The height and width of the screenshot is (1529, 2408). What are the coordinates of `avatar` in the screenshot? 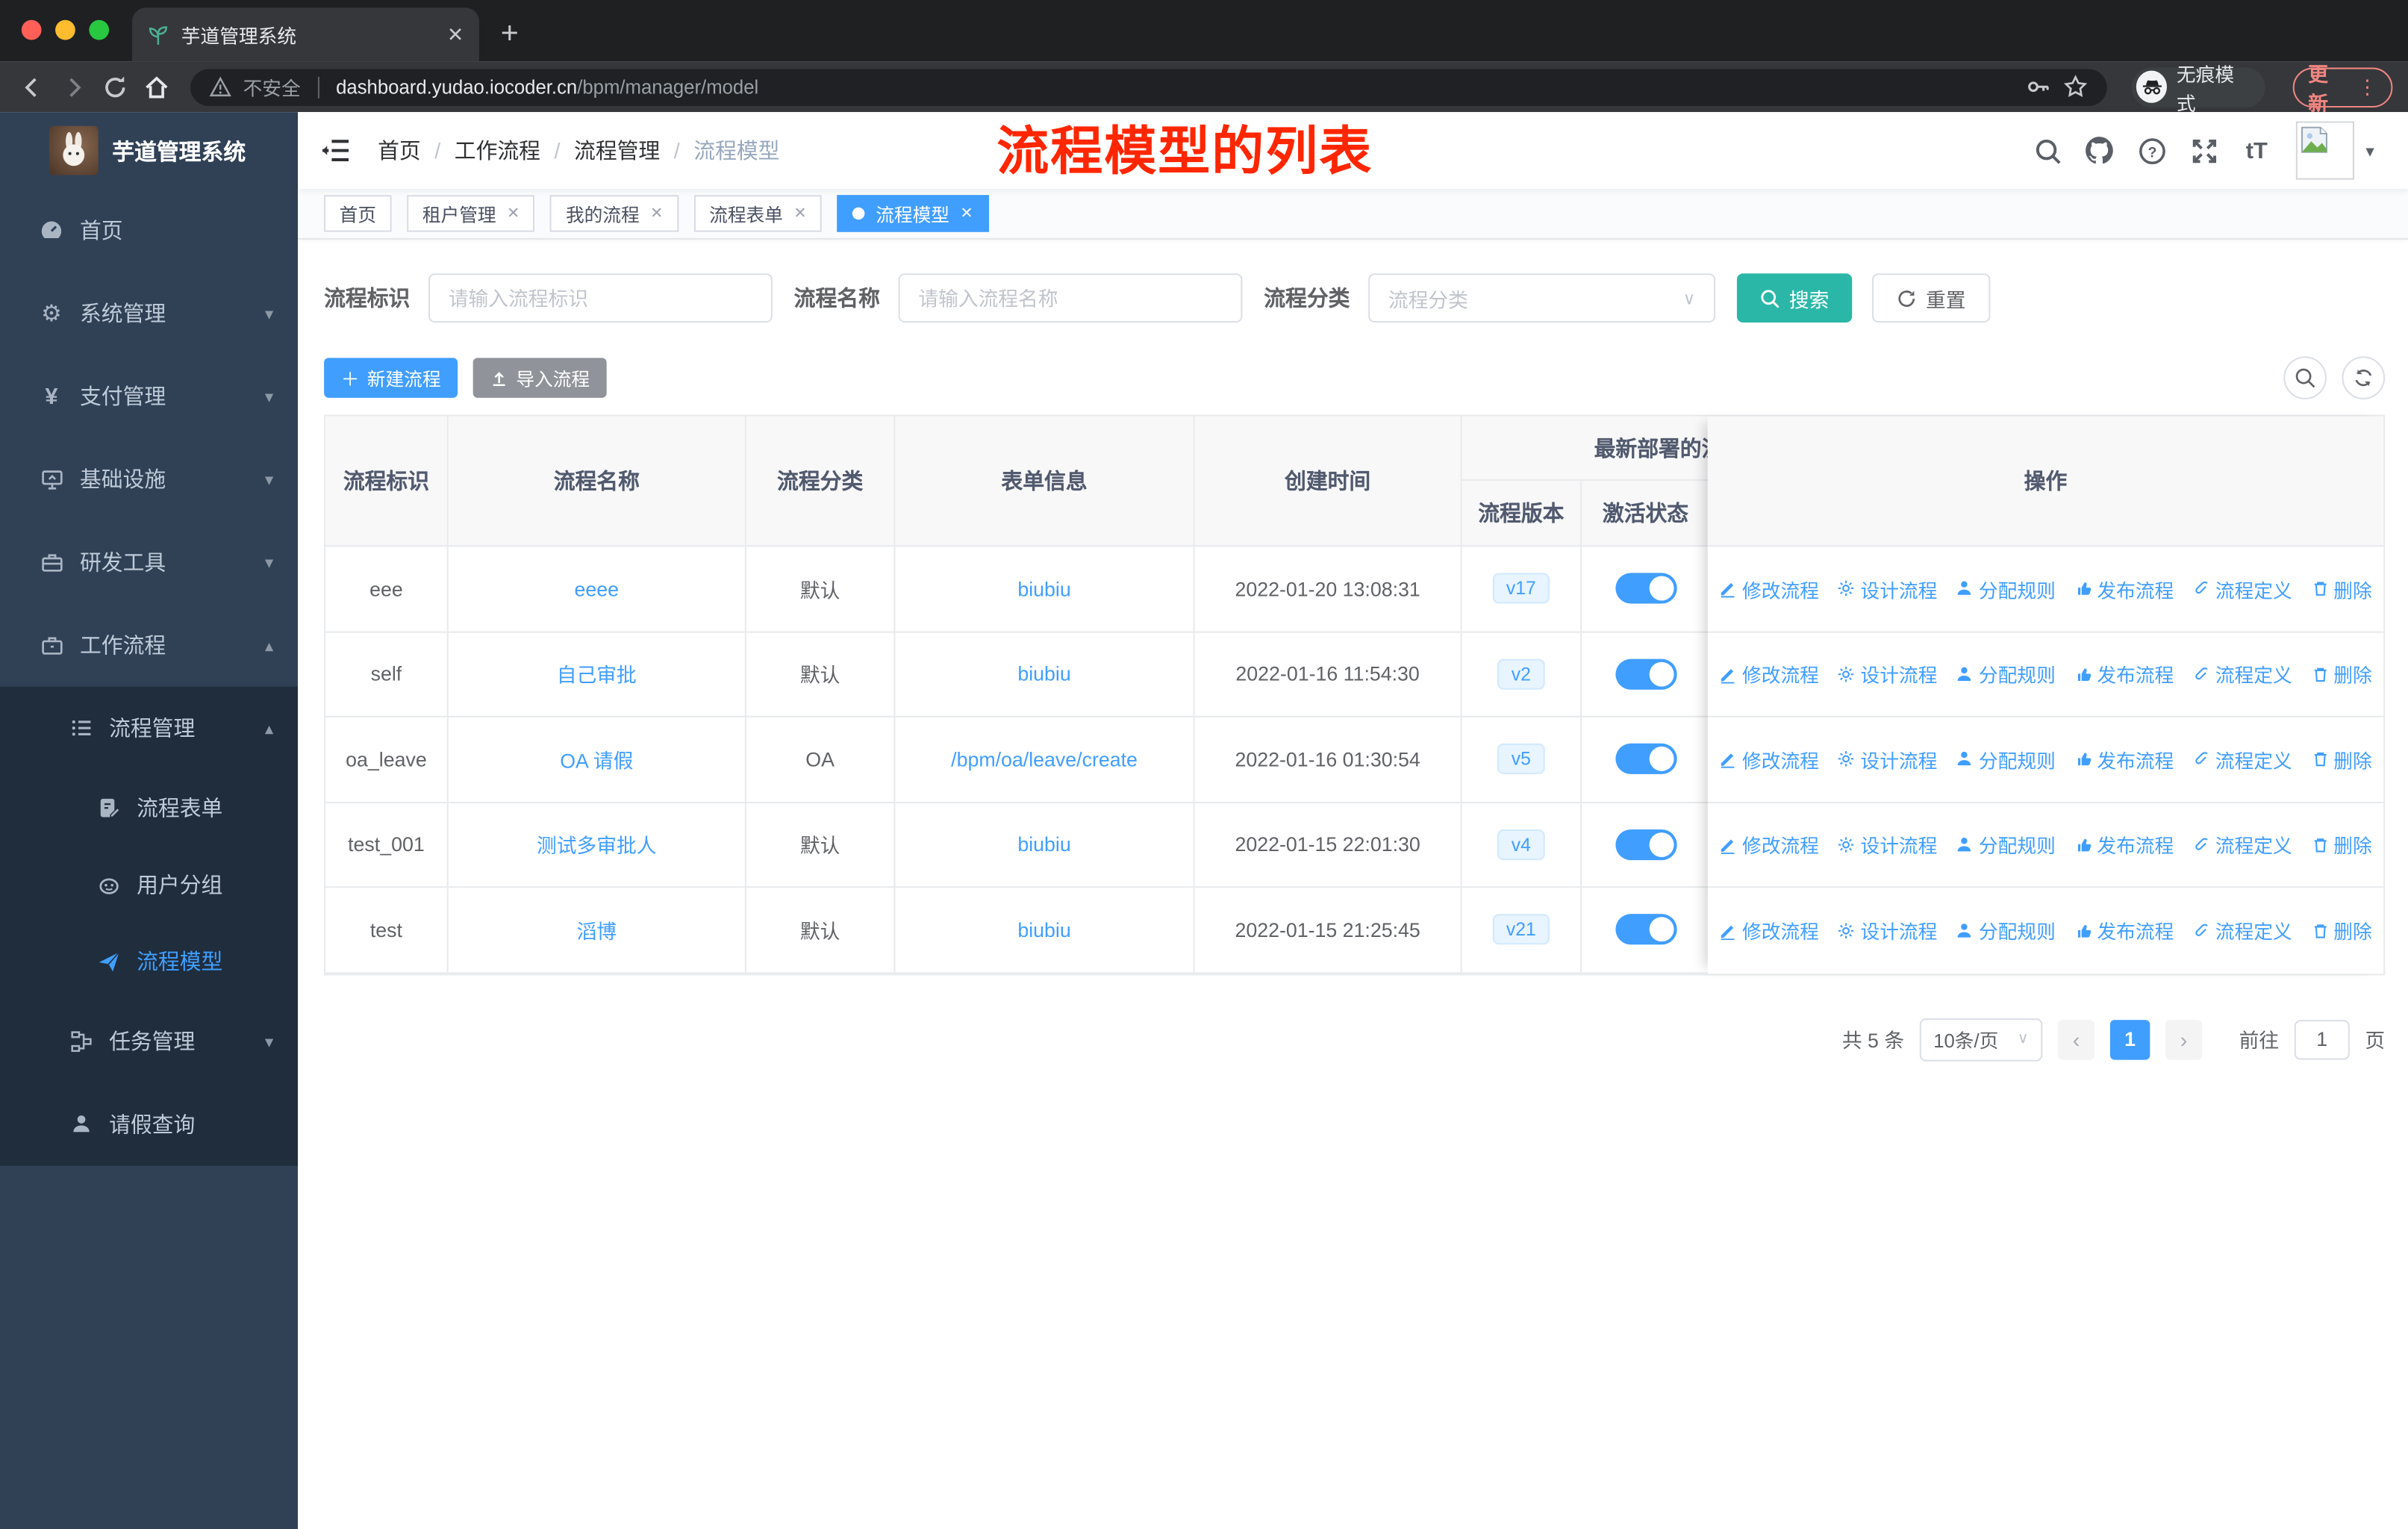 It's located at (2325, 150).